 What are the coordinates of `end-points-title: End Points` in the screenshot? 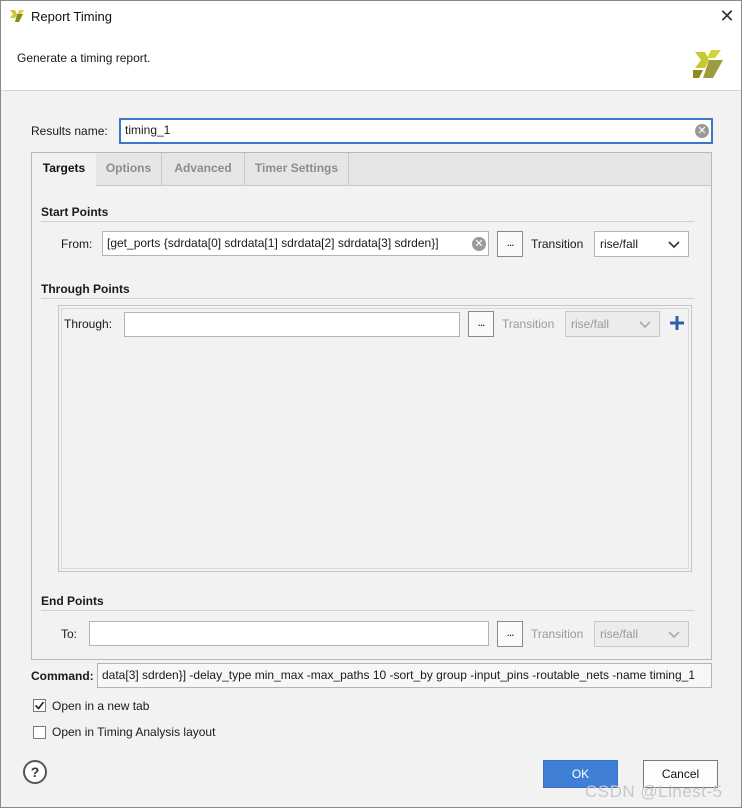 It's located at (72, 601).